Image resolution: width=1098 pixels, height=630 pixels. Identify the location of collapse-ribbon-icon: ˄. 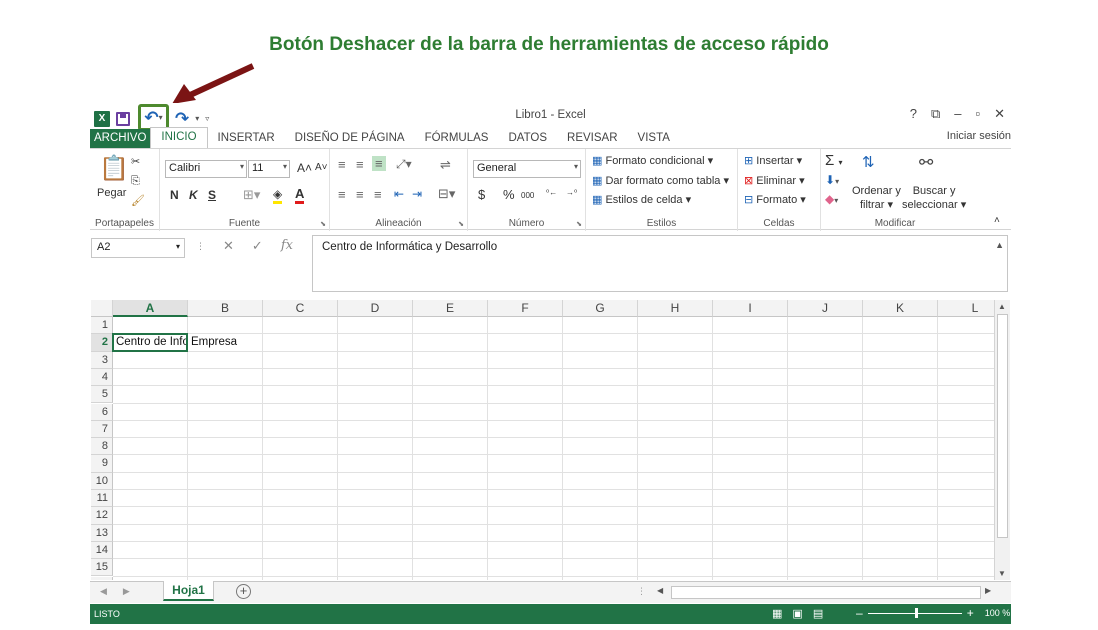
(997, 220).